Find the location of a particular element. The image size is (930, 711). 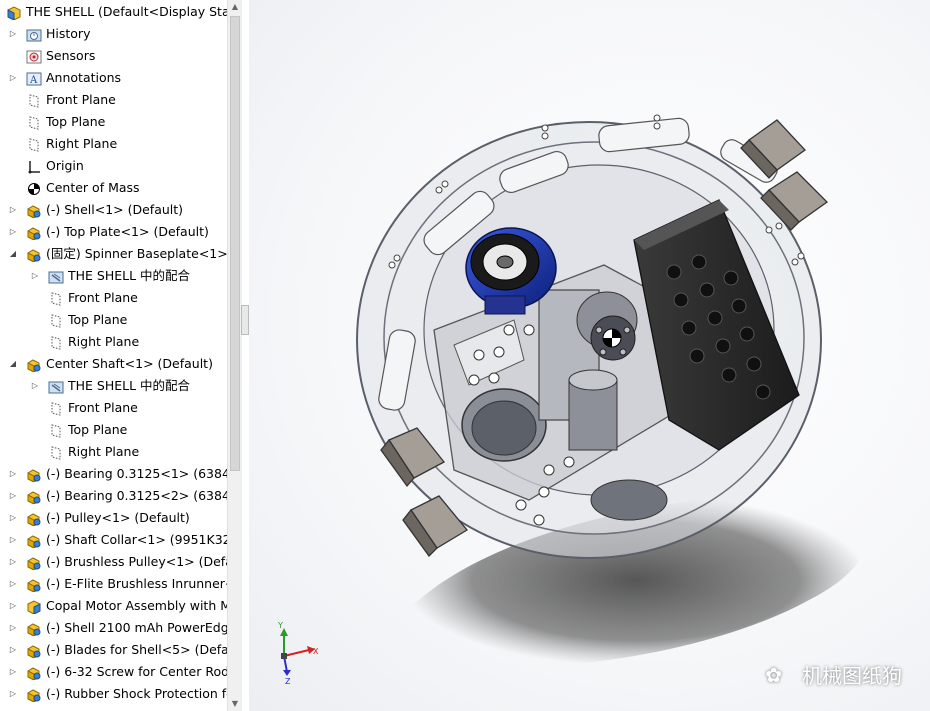

tree-item-label: Annotations is located at coordinates (84, 77).